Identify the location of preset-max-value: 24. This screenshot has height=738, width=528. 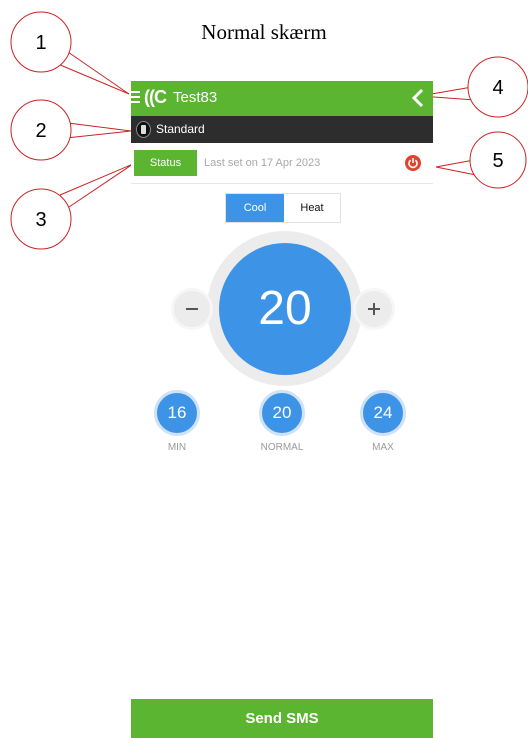
(383, 413).